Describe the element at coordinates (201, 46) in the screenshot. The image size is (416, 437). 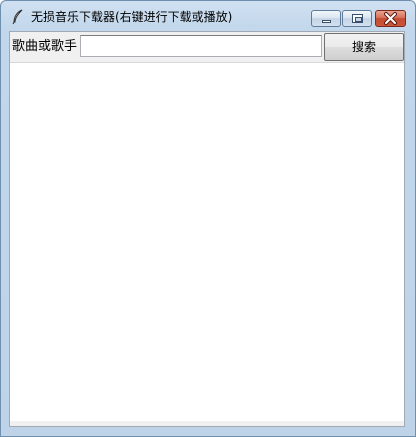
I see `search-input` at that location.